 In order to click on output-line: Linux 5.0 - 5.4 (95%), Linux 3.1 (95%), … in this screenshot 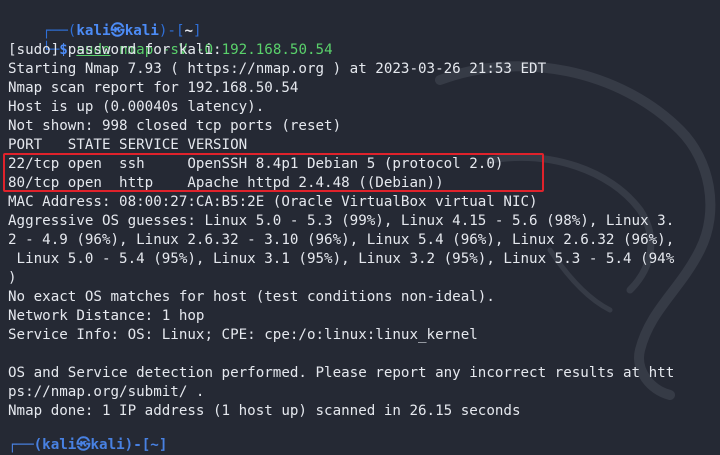, I will do `click(341, 259)`.